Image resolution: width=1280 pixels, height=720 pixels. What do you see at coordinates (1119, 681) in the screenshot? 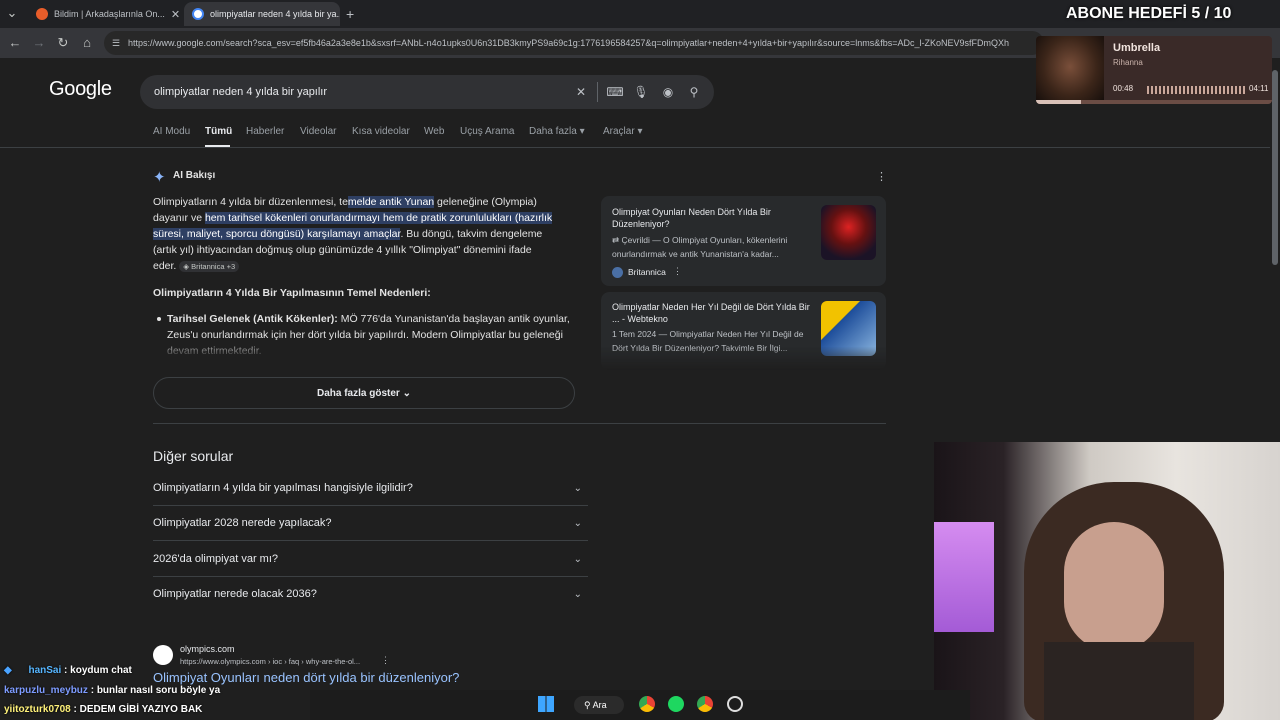
I see `person-shirt` at bounding box center [1119, 681].